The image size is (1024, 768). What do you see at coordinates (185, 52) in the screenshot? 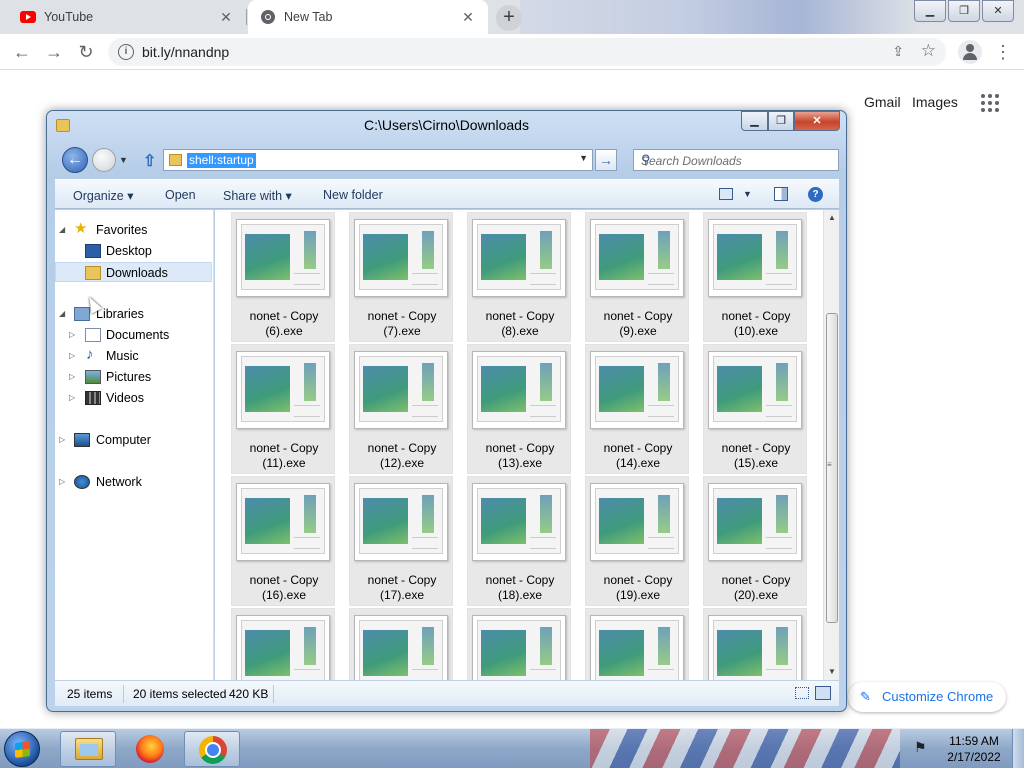
I see `url-text: bit.ly/nnandnp` at bounding box center [185, 52].